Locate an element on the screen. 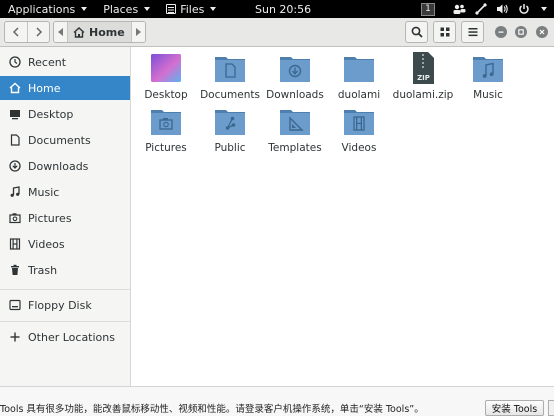  triangle-right-icon is located at coordinates (139, 32).